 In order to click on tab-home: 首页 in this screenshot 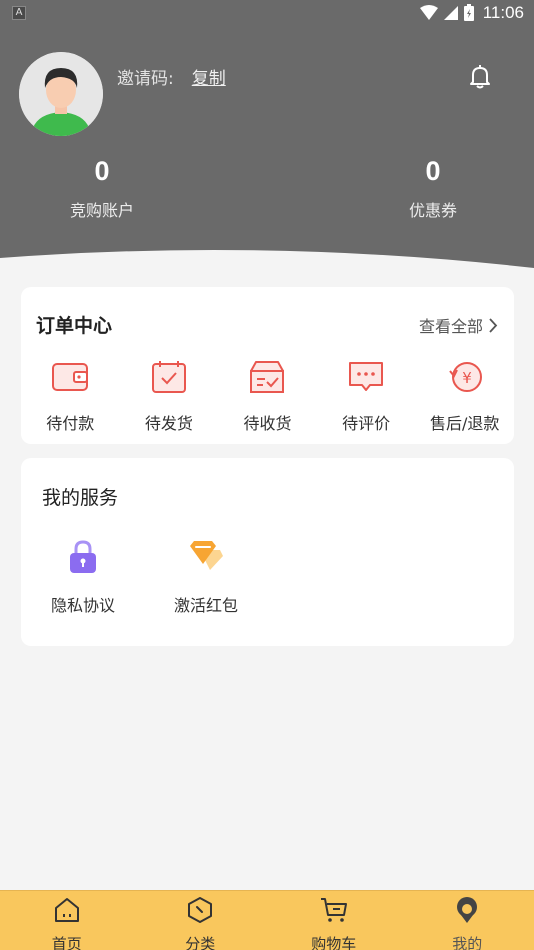, I will do `click(67, 920)`.